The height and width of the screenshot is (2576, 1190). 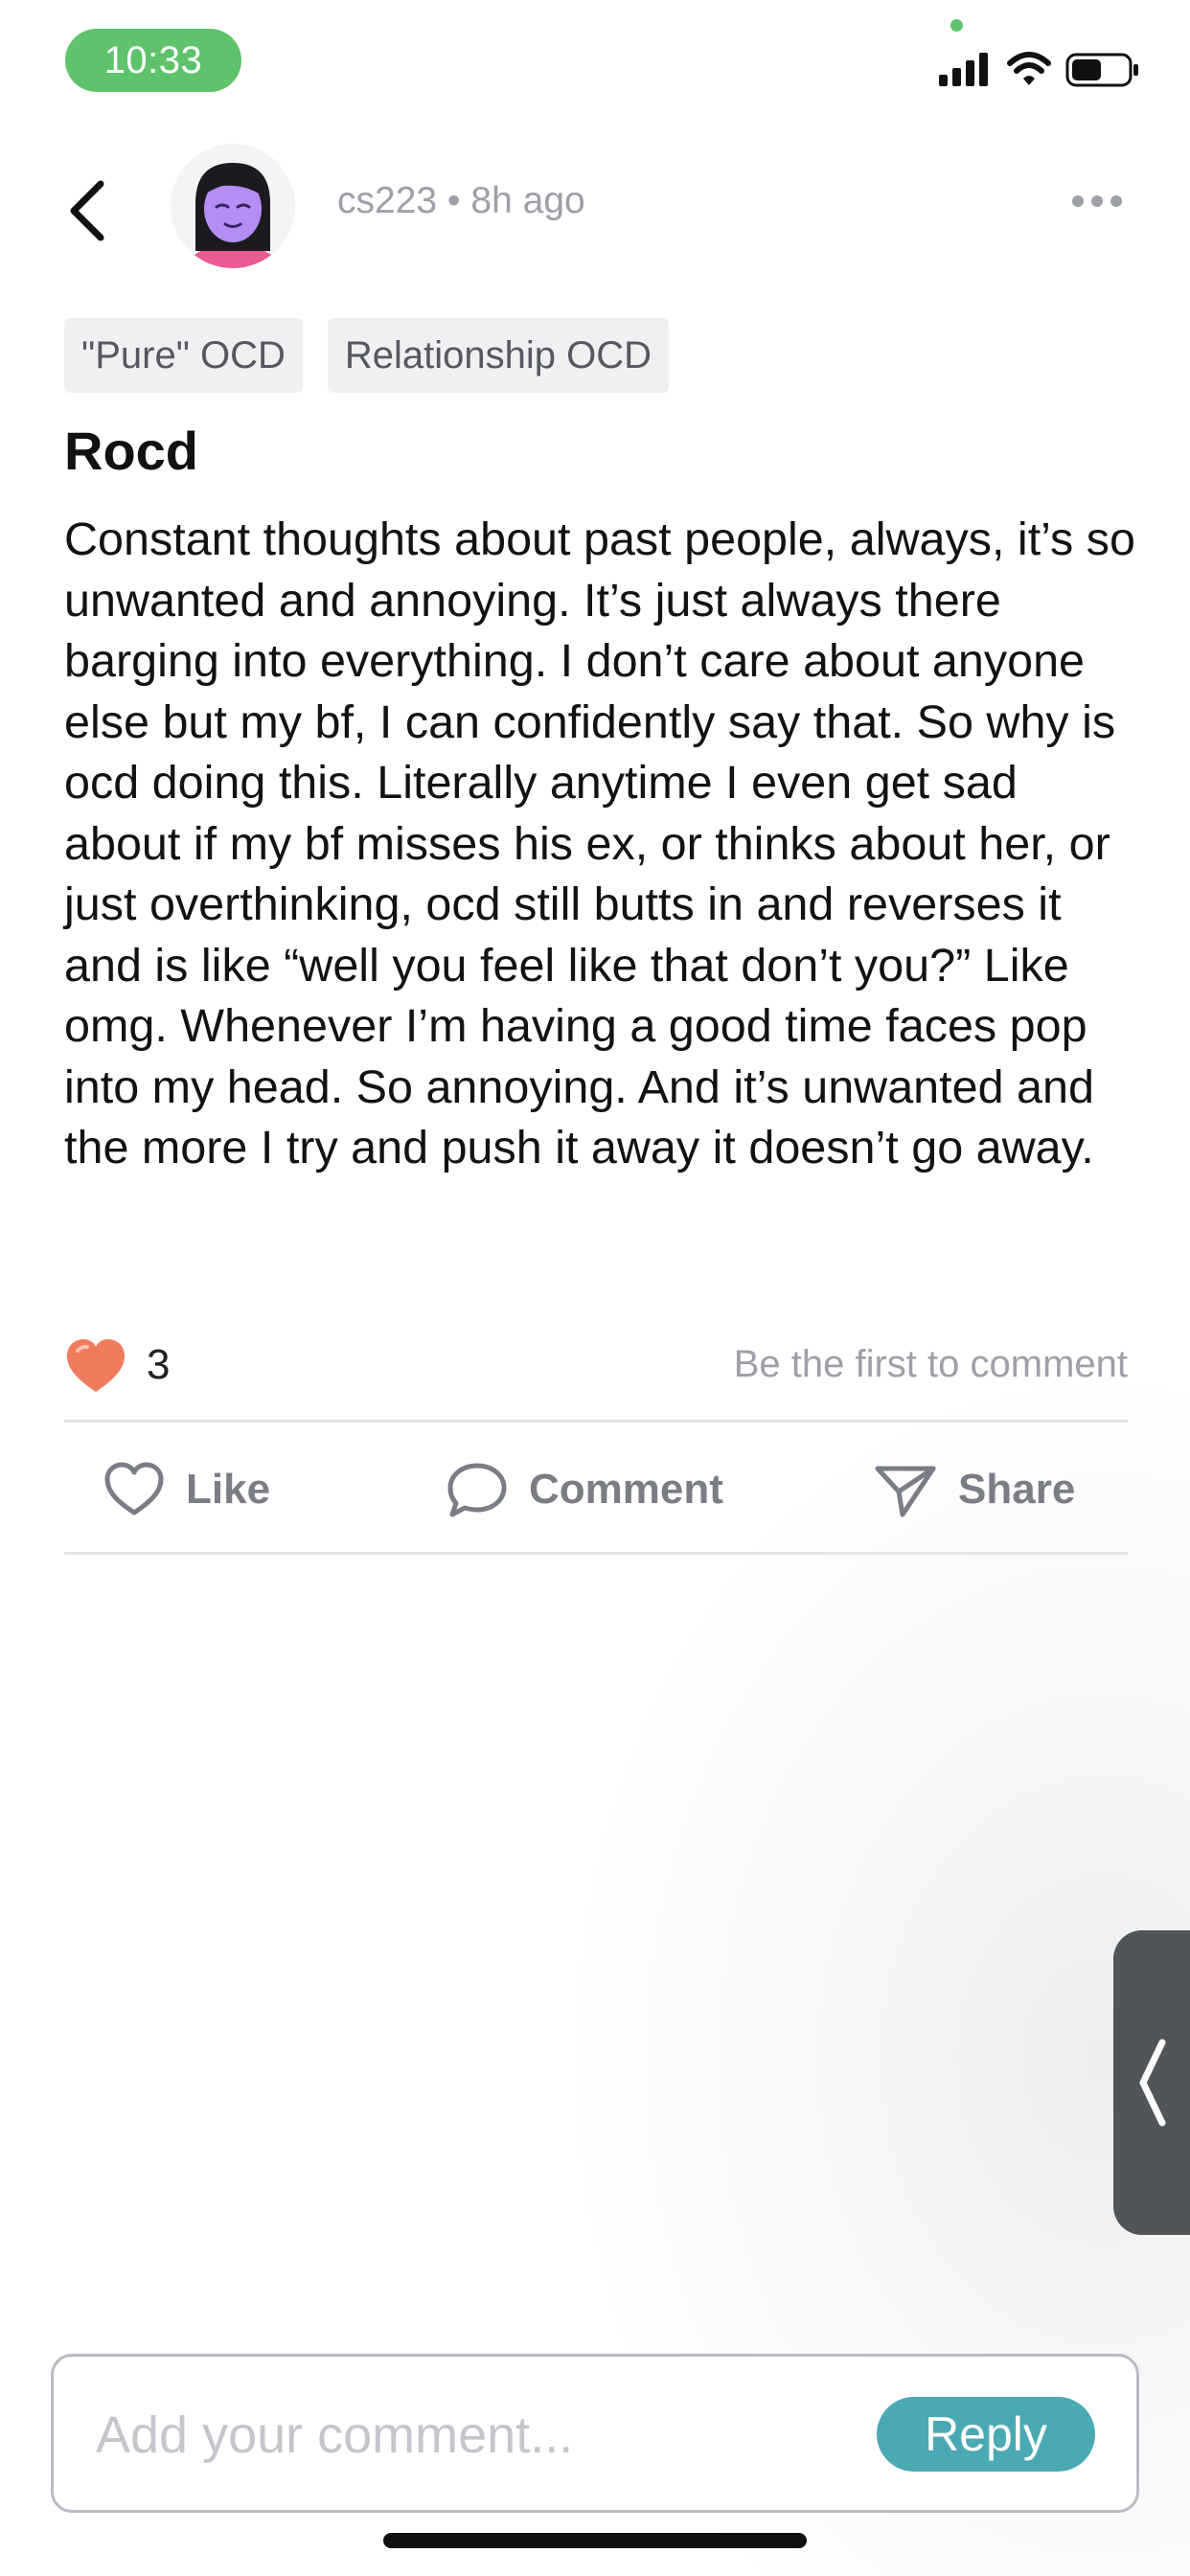 I want to click on side-panel-handle, so click(x=1152, y=2082).